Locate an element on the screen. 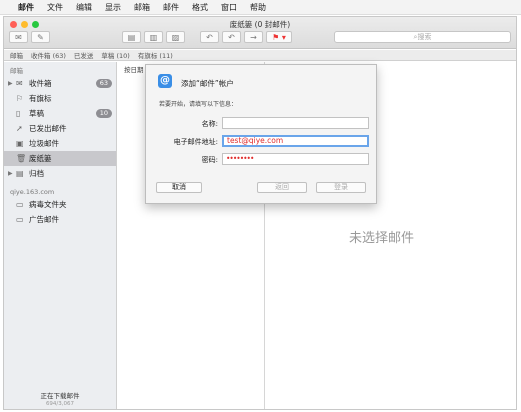  favbar-drafts: 草稿 (10) is located at coordinates (115, 55).